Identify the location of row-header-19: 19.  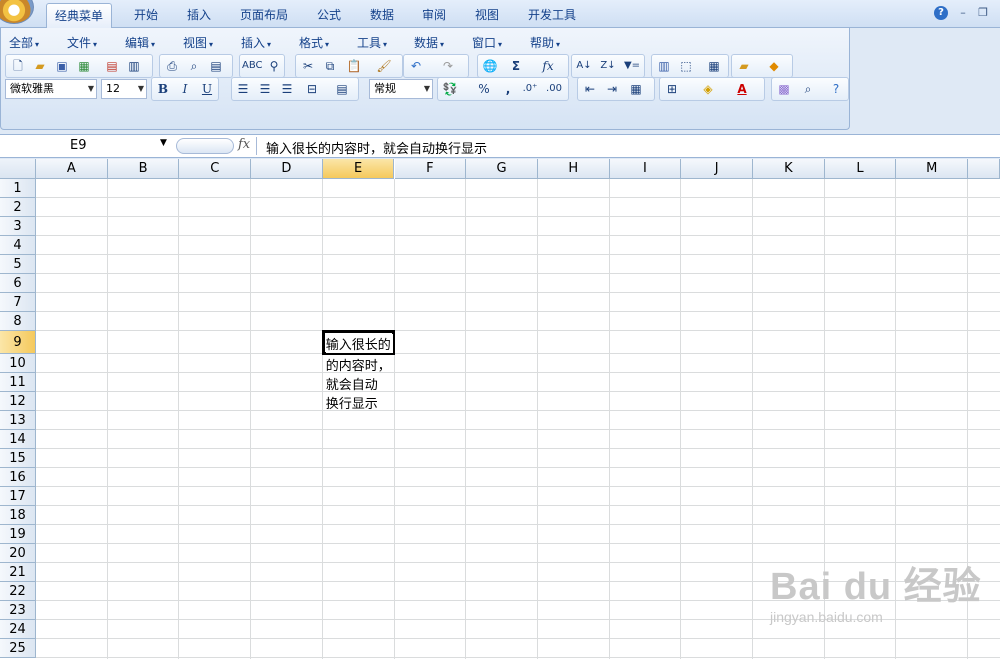
(18, 534).